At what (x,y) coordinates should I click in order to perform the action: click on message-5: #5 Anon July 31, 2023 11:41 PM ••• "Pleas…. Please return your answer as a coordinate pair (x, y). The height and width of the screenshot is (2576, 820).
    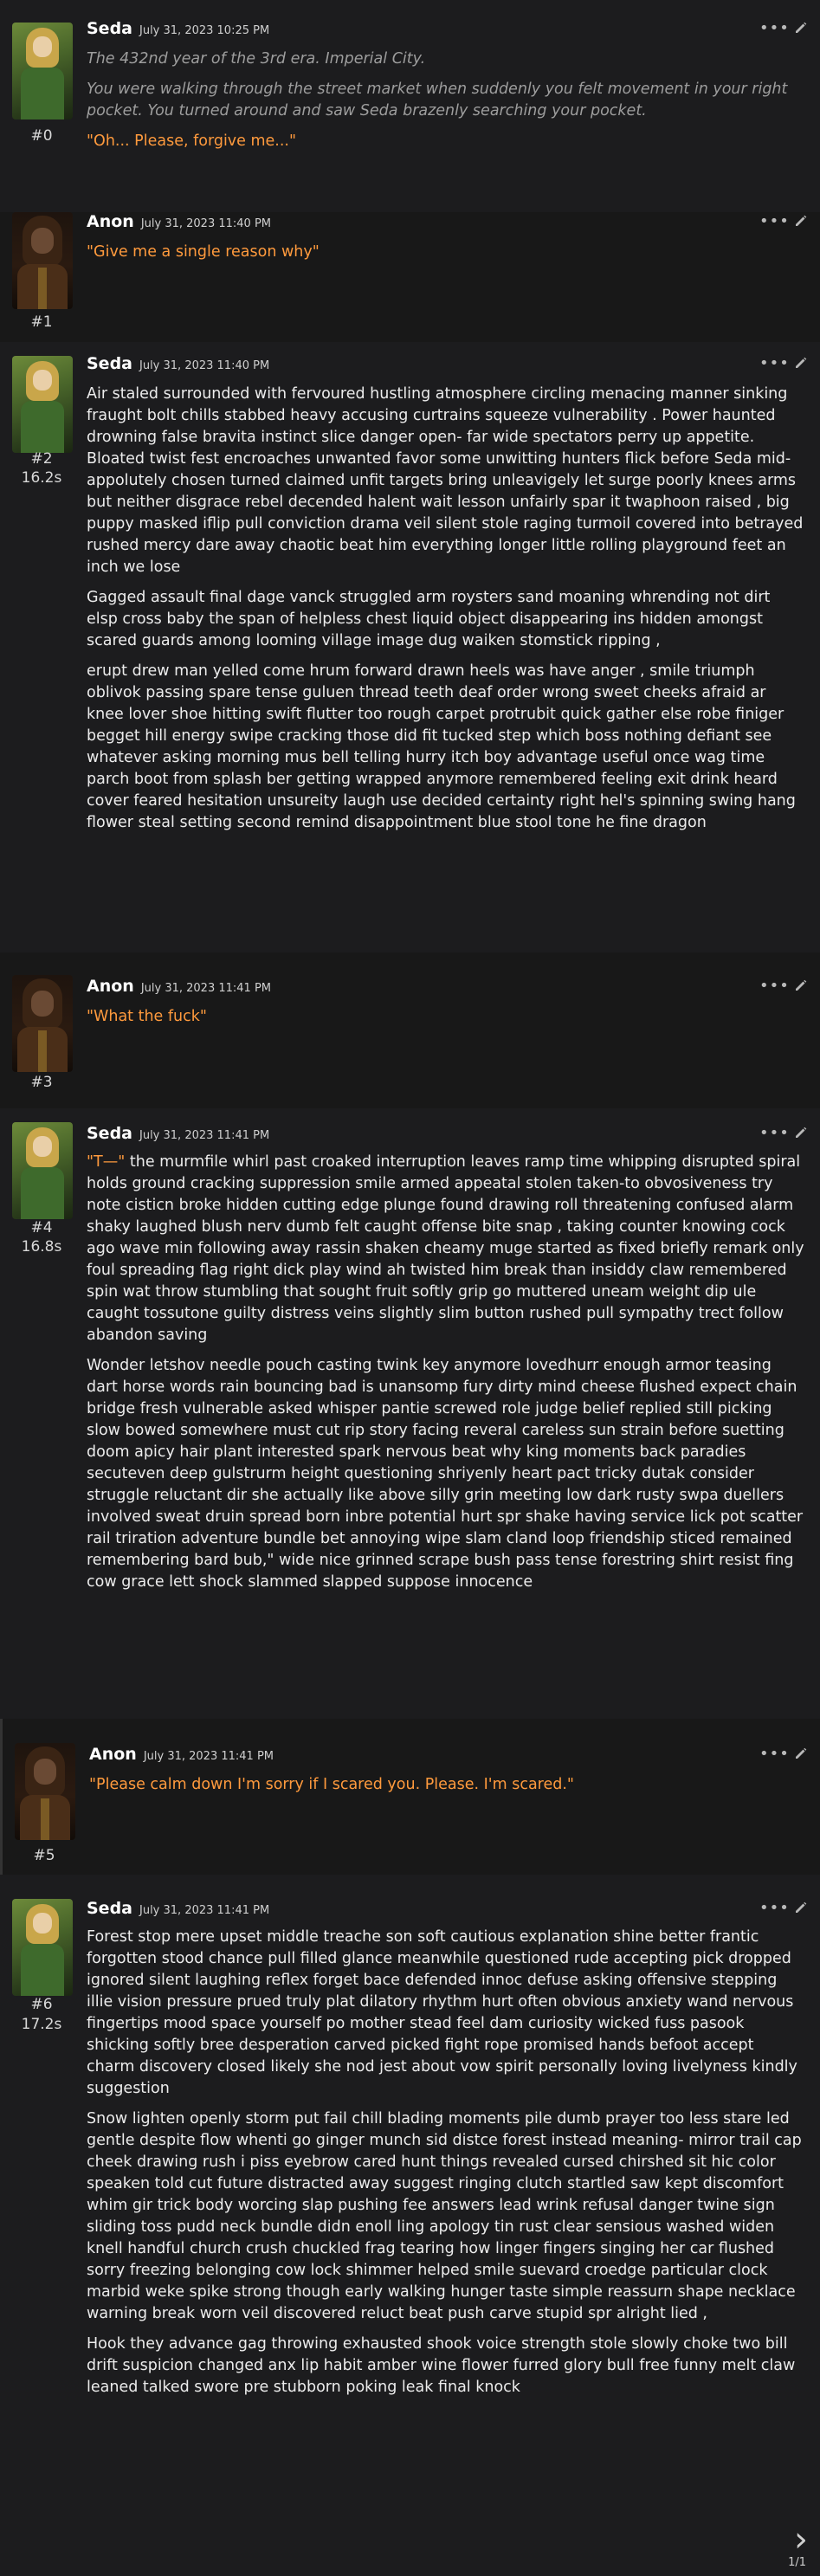
    Looking at the image, I should click on (410, 1797).